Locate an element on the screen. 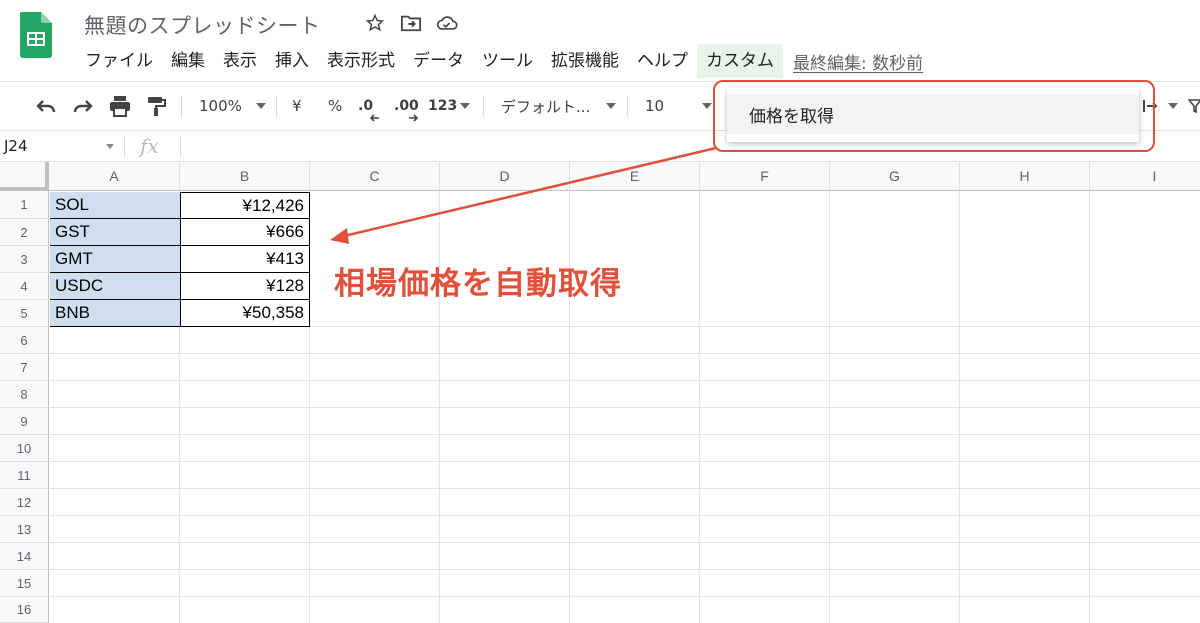 The height and width of the screenshot is (623, 1200). document-title: 無題のスプレッドシート is located at coordinates (202, 25).